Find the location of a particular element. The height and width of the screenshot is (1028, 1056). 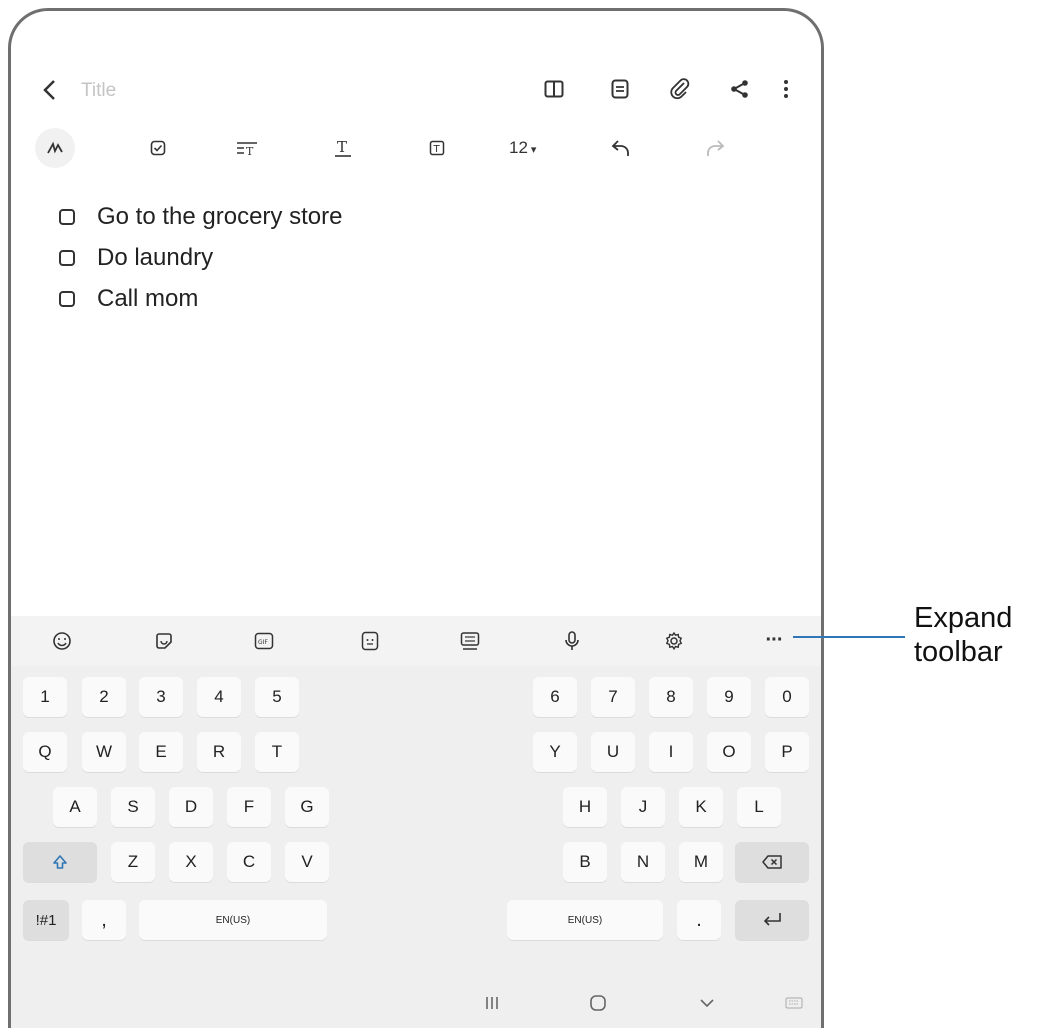

handwriting-pen-icon is located at coordinates (55, 148).